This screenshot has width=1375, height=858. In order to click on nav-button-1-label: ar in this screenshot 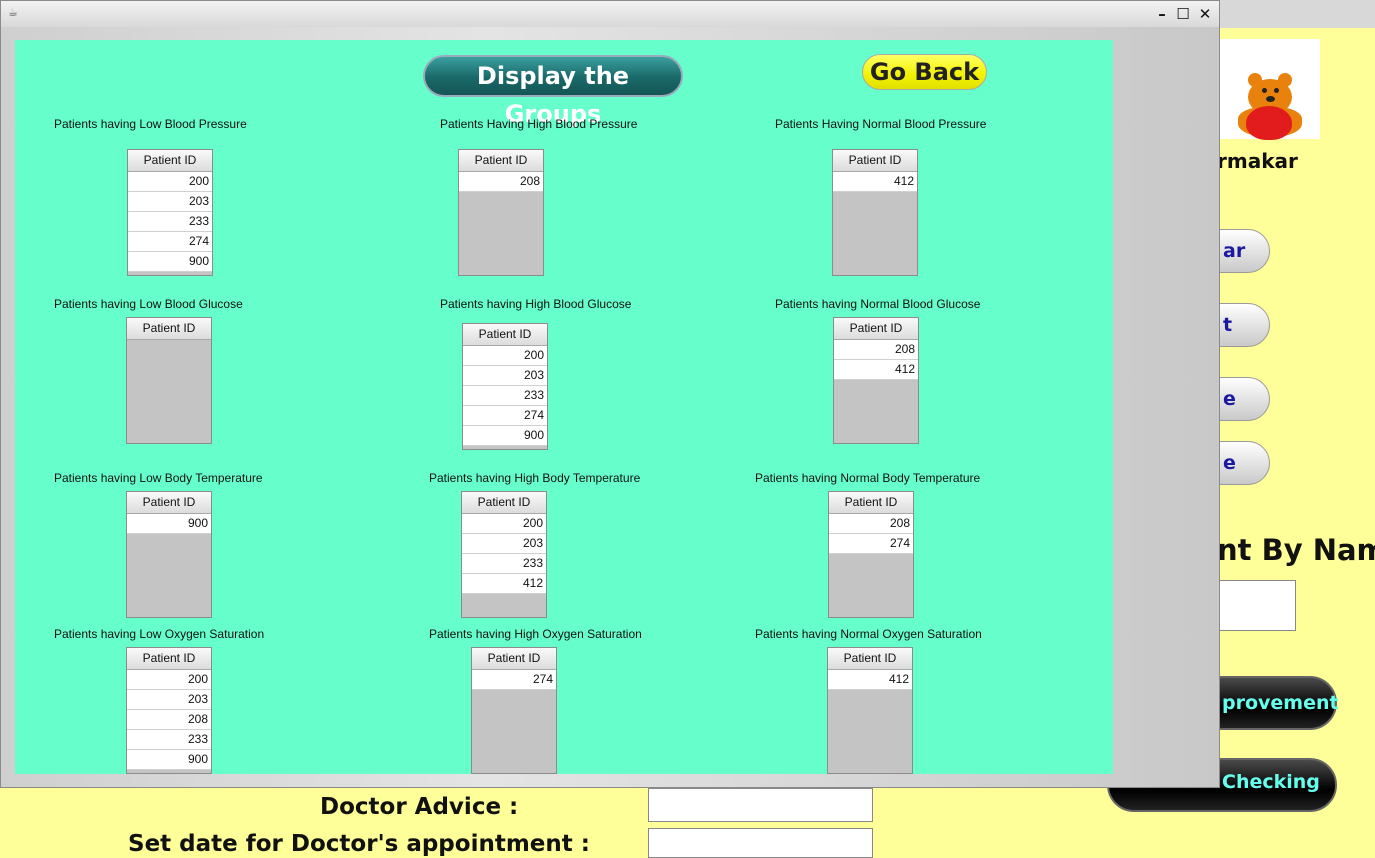, I will do `click(1234, 251)`.